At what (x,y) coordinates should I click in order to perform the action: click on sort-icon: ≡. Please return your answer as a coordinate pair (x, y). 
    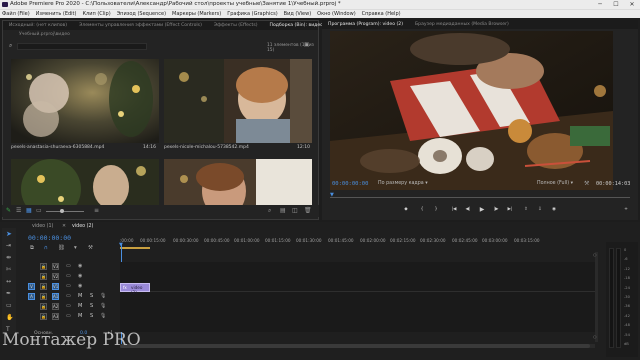
    Looking at the image, I should click on (96, 210).